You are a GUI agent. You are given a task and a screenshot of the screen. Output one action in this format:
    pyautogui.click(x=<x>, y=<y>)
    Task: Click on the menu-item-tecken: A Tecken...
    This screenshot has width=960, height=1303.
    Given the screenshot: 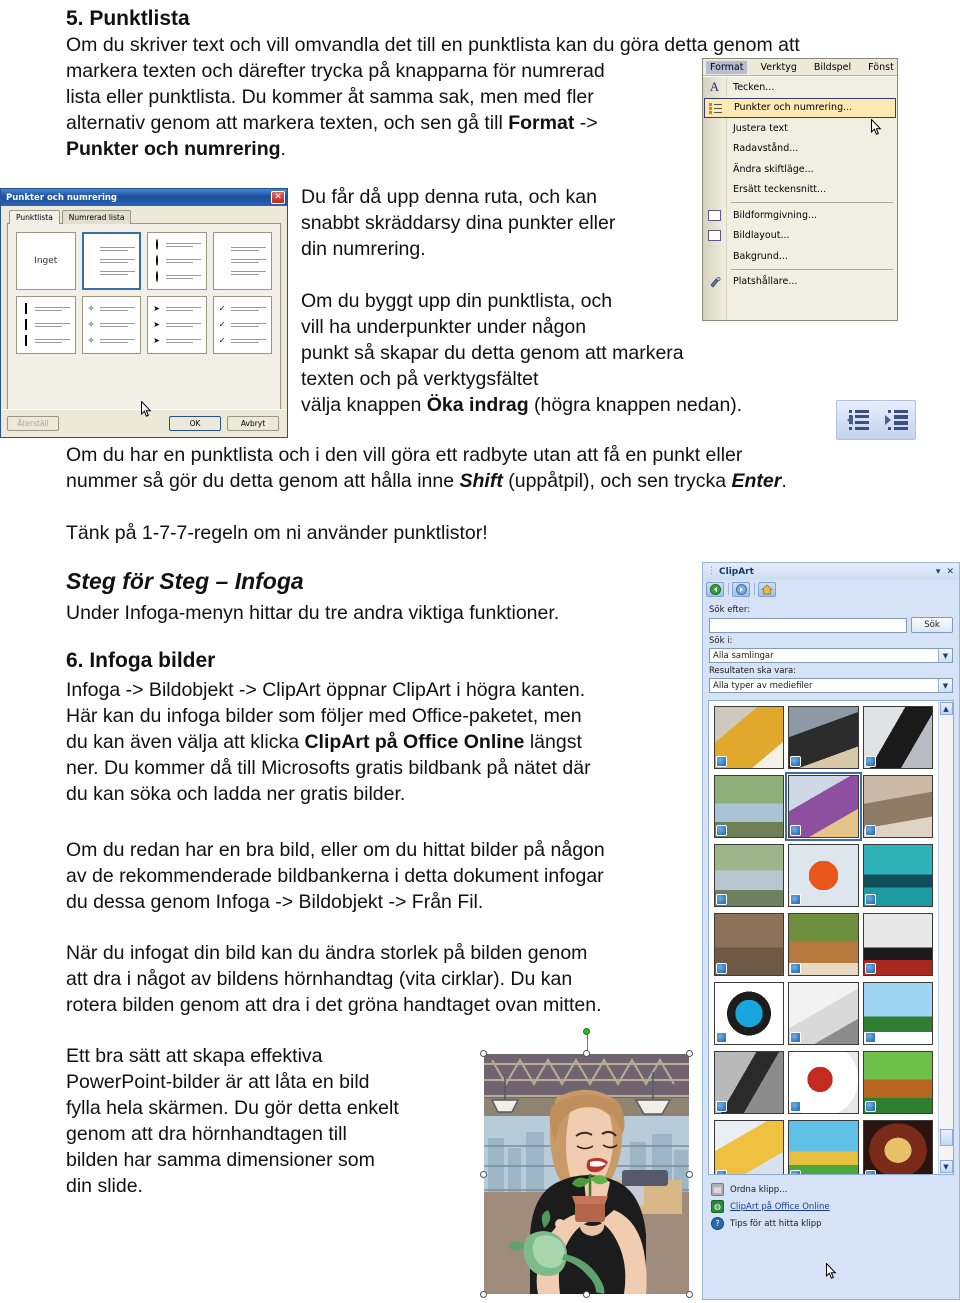 What is the action you would take?
    pyautogui.click(x=800, y=87)
    